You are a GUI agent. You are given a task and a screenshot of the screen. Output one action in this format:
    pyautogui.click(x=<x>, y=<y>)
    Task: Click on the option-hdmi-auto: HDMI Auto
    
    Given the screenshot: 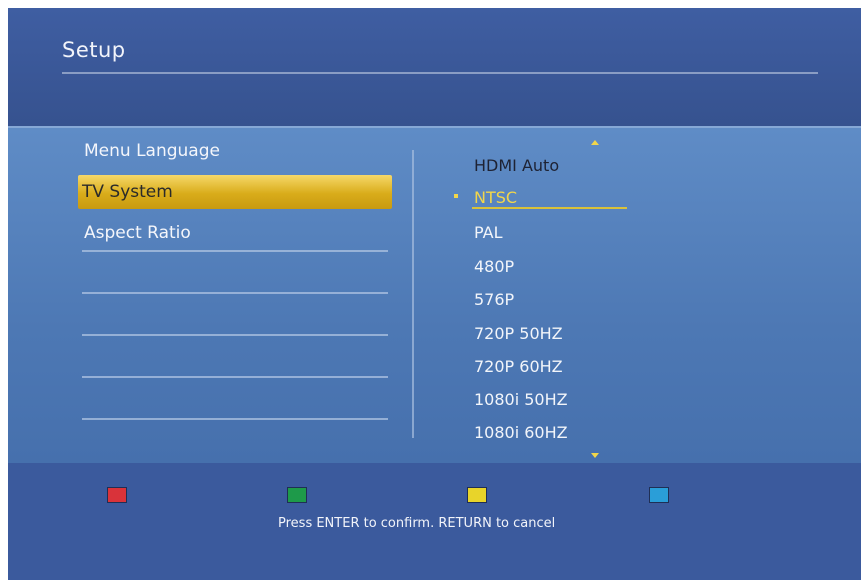 What is the action you would take?
    pyautogui.click(x=516, y=166)
    